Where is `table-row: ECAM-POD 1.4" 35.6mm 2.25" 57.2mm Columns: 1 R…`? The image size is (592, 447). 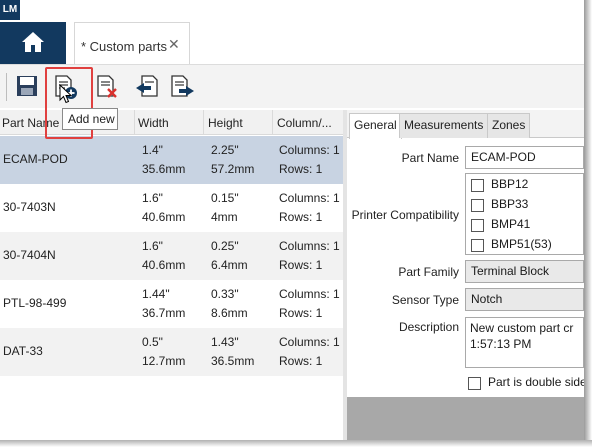
table-row: ECAM-POD 1.4" 35.6mm 2.25" 57.2mm Columns: 1 R… is located at coordinates (171, 160).